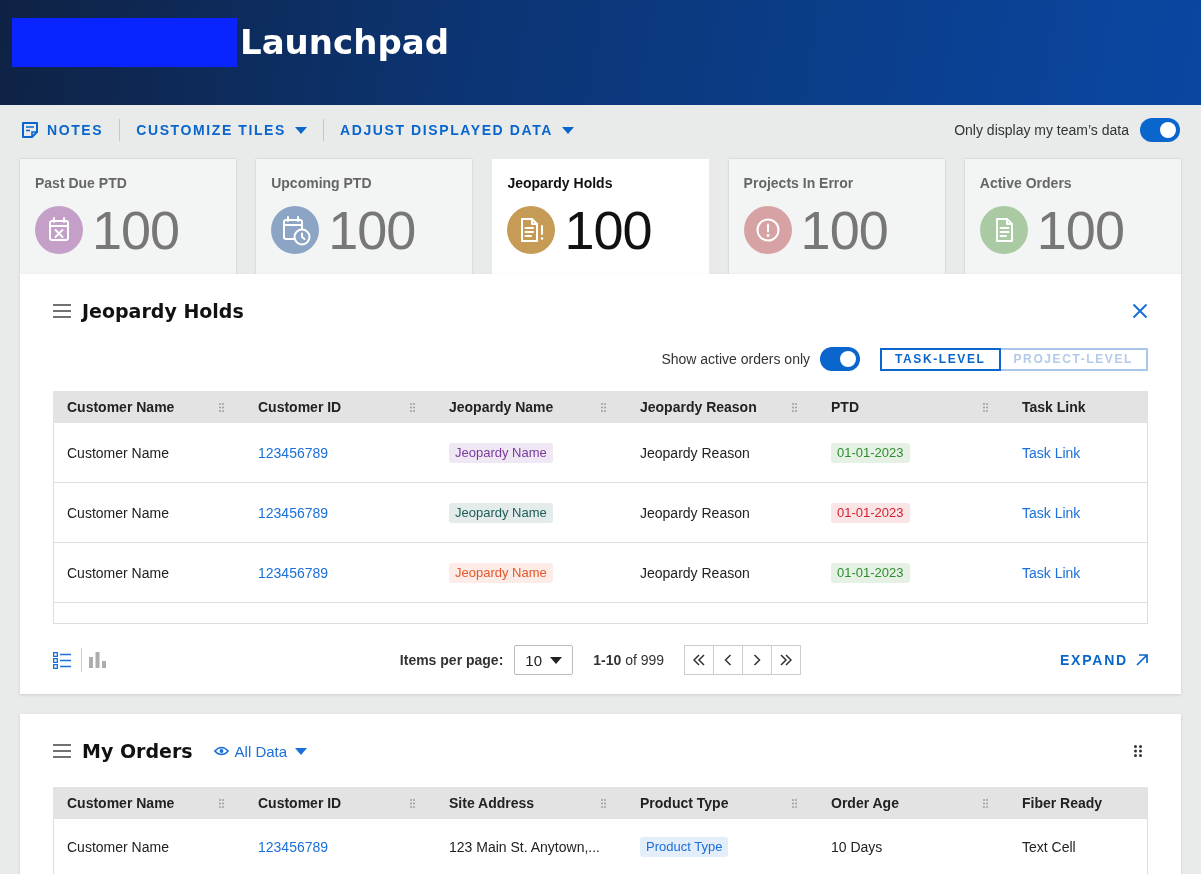 The height and width of the screenshot is (874, 1201). Describe the element at coordinates (260, 751) in the screenshot. I see `data-filter-dropdown: All Data` at that location.